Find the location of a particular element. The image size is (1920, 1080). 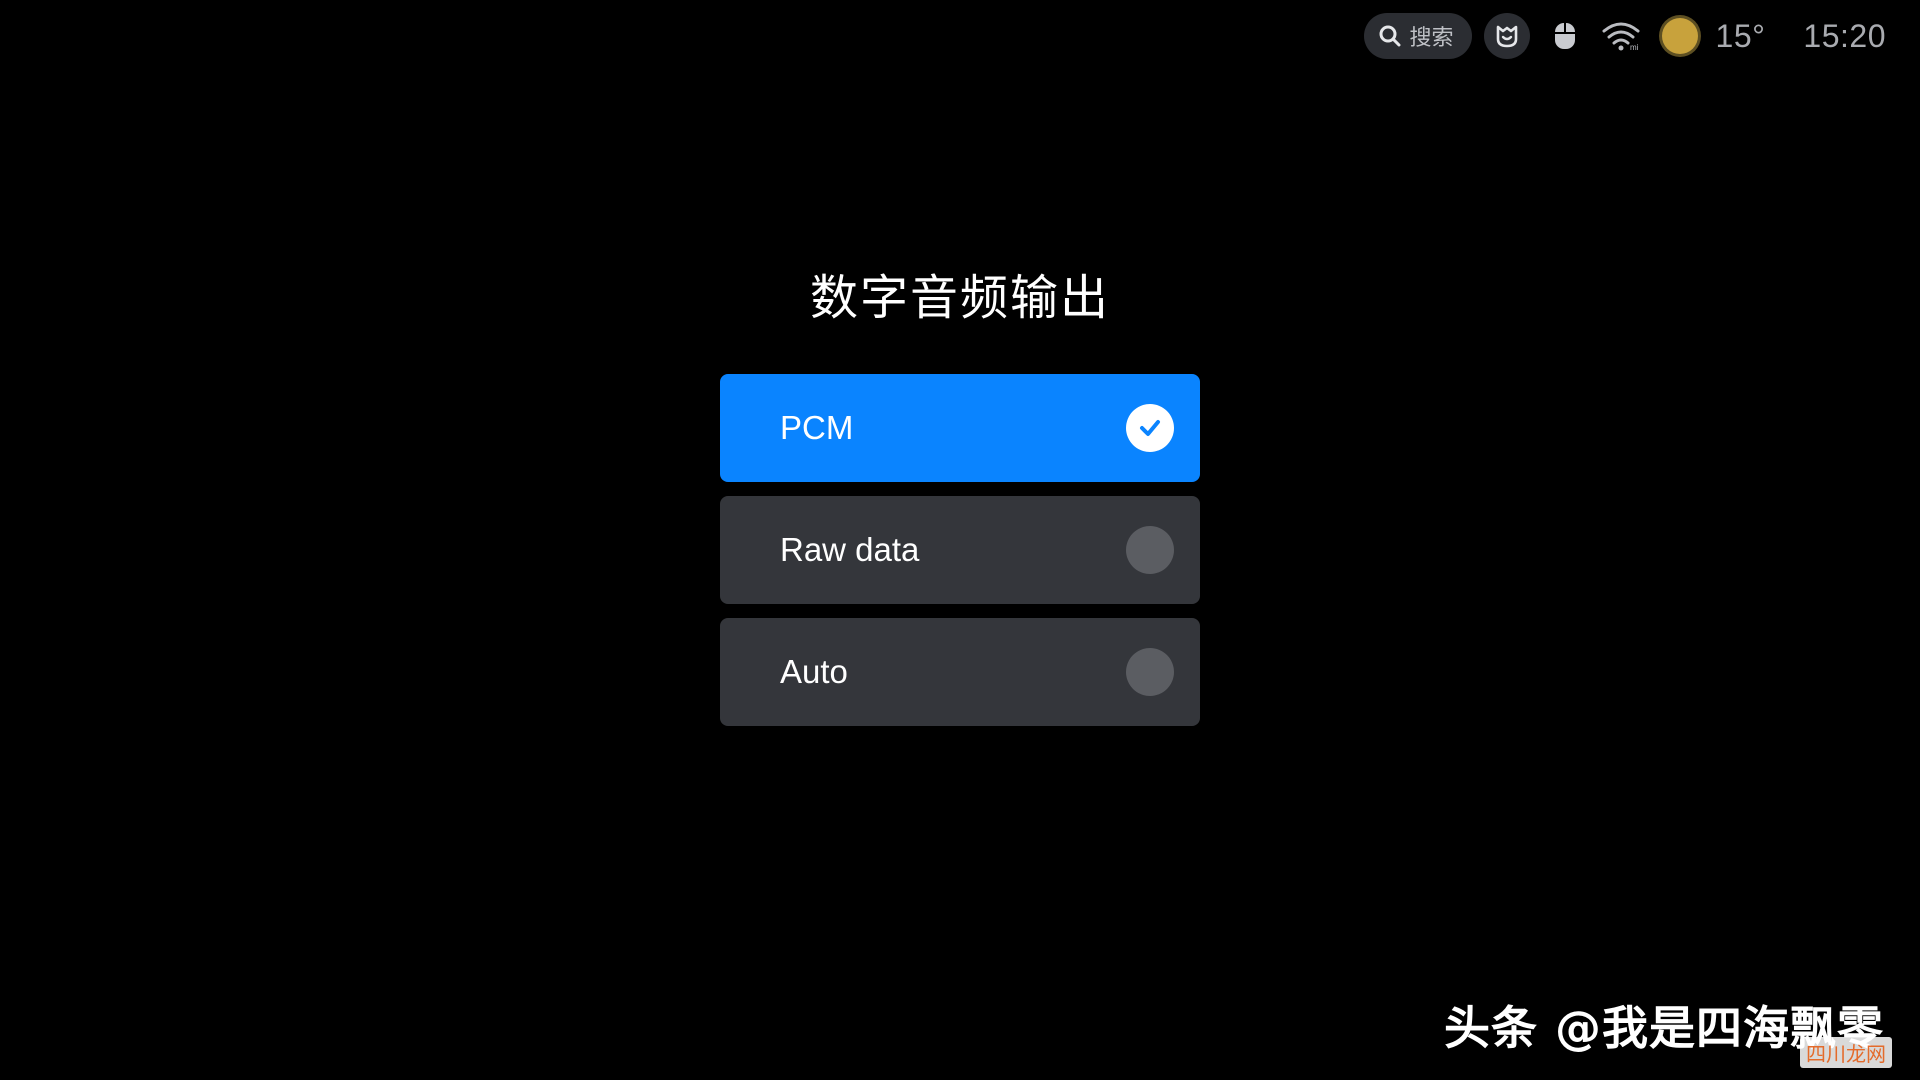

dialog-title: 数字音频输出 is located at coordinates (959, 298).